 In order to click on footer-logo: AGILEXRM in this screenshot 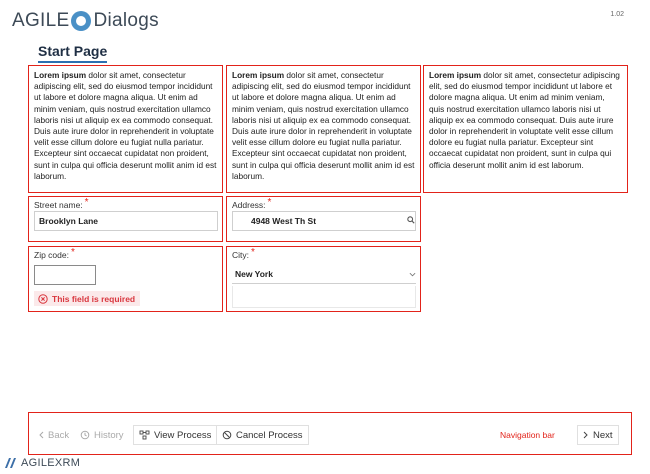, I will do `click(42, 463)`.